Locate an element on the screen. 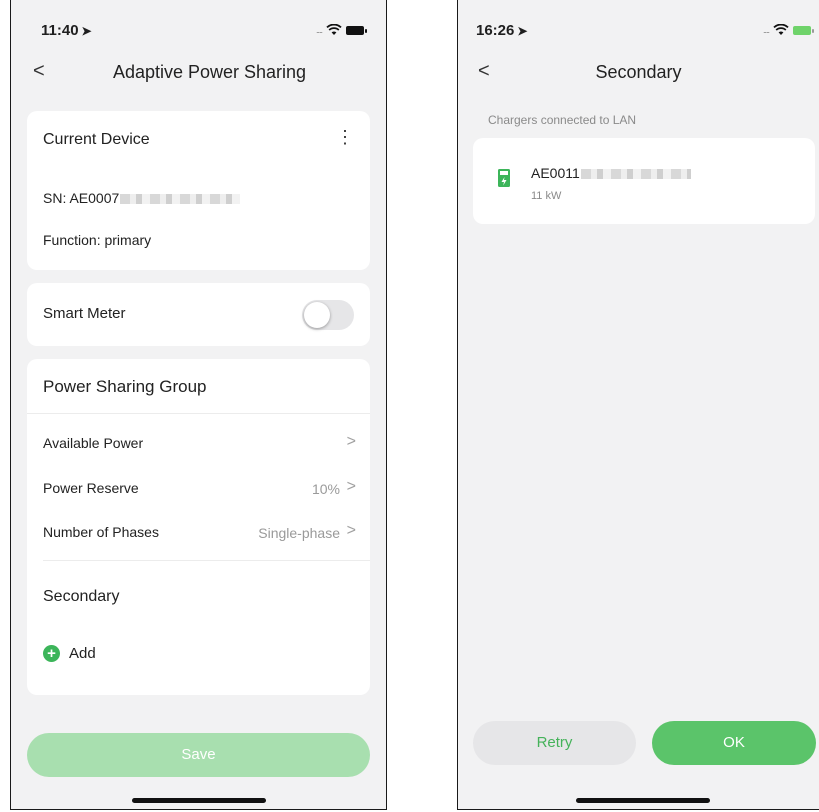  charger-serial: AE0011 is located at coordinates (611, 173).